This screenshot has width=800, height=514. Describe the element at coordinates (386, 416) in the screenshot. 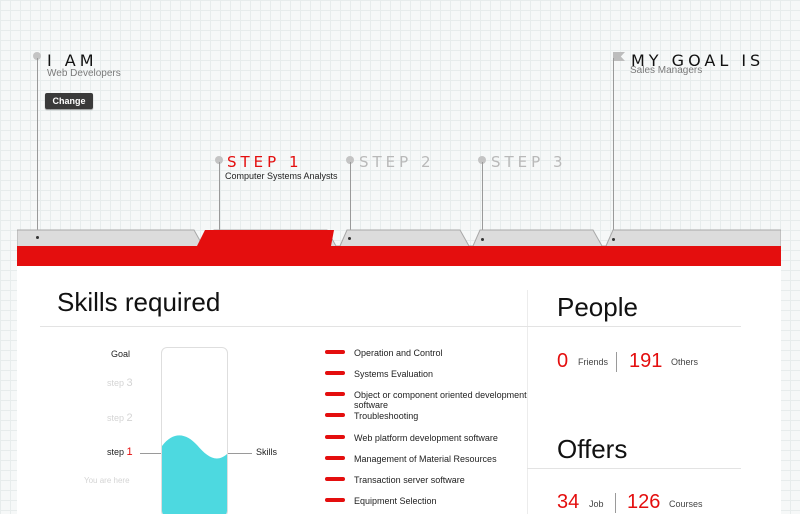

I see `skill-item: Troubleshooting` at that location.